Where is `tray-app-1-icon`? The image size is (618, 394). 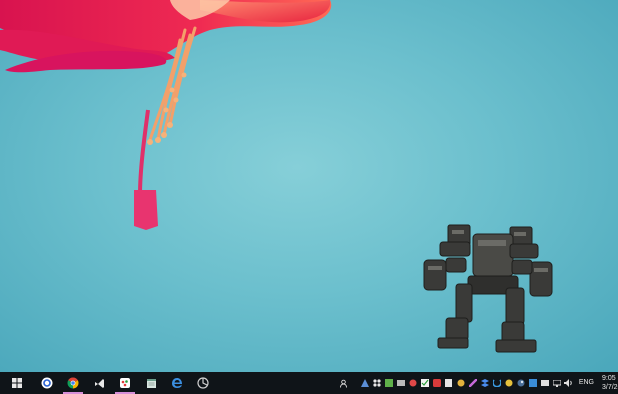
tray-app-1-icon is located at coordinates (365, 383).